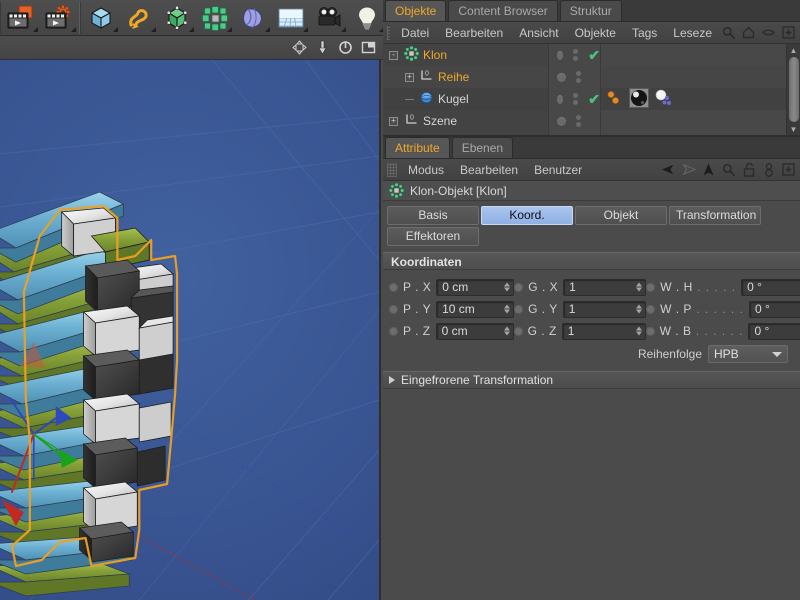 The image size is (800, 600). Describe the element at coordinates (748, 169) in the screenshot. I see `lock-icon` at that location.